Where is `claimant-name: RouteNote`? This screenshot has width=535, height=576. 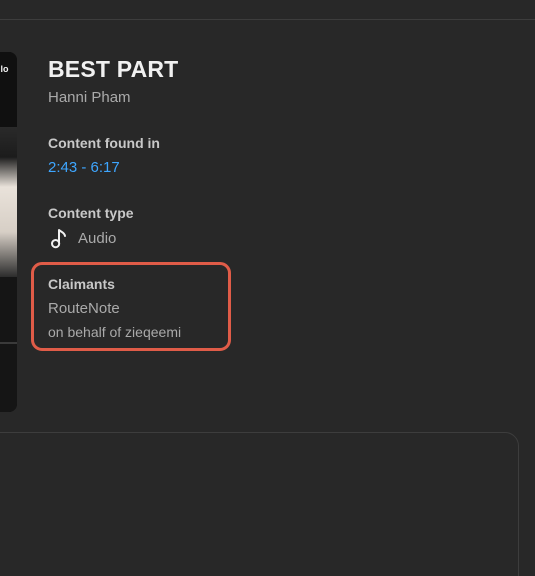 claimant-name: RouteNote is located at coordinates (84, 308).